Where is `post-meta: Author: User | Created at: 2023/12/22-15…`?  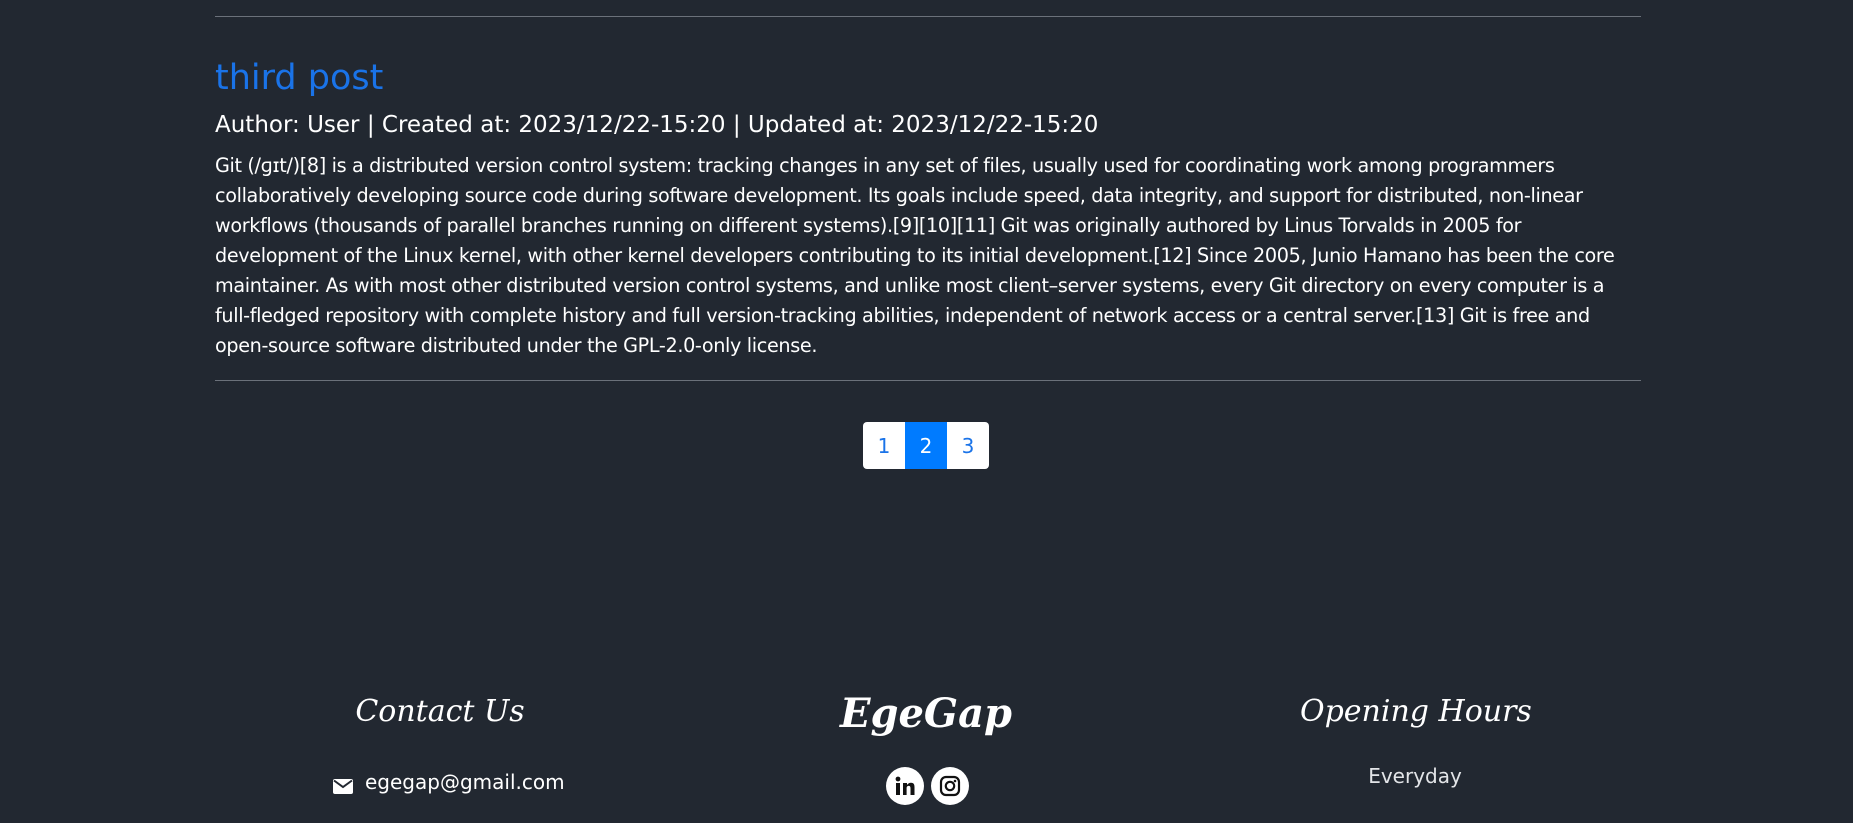 post-meta: Author: User | Created at: 2023/12/22-15… is located at coordinates (657, 125).